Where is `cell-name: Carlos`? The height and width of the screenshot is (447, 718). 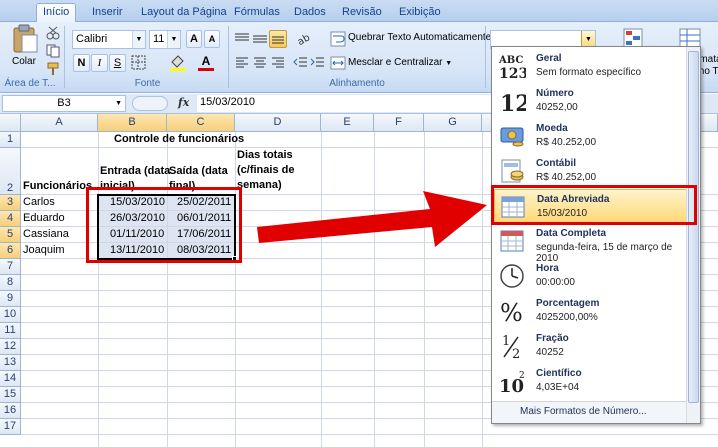 cell-name: Carlos is located at coordinates (39, 202).